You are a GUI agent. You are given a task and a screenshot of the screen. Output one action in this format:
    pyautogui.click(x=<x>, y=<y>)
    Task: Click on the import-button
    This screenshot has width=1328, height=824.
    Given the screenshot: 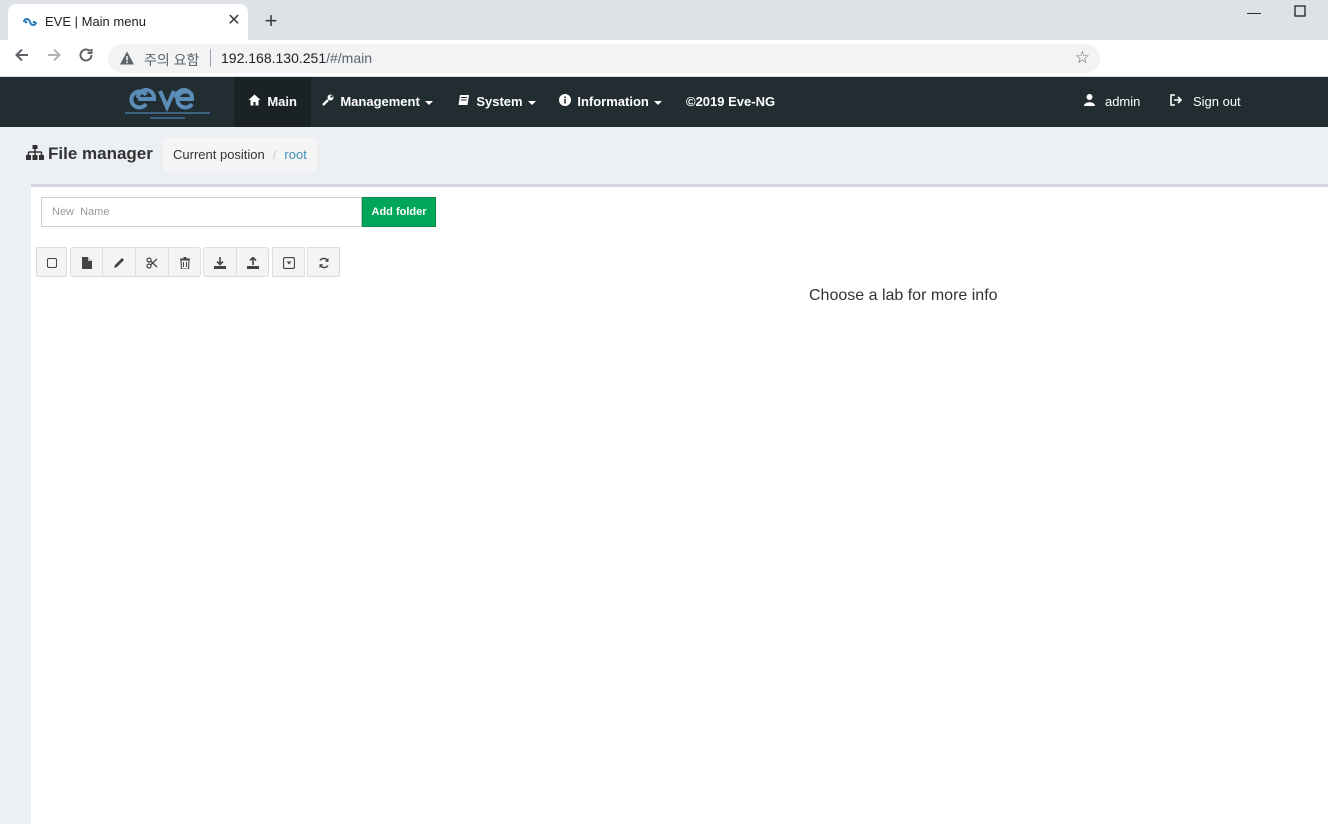 What is the action you would take?
    pyautogui.click(x=288, y=262)
    